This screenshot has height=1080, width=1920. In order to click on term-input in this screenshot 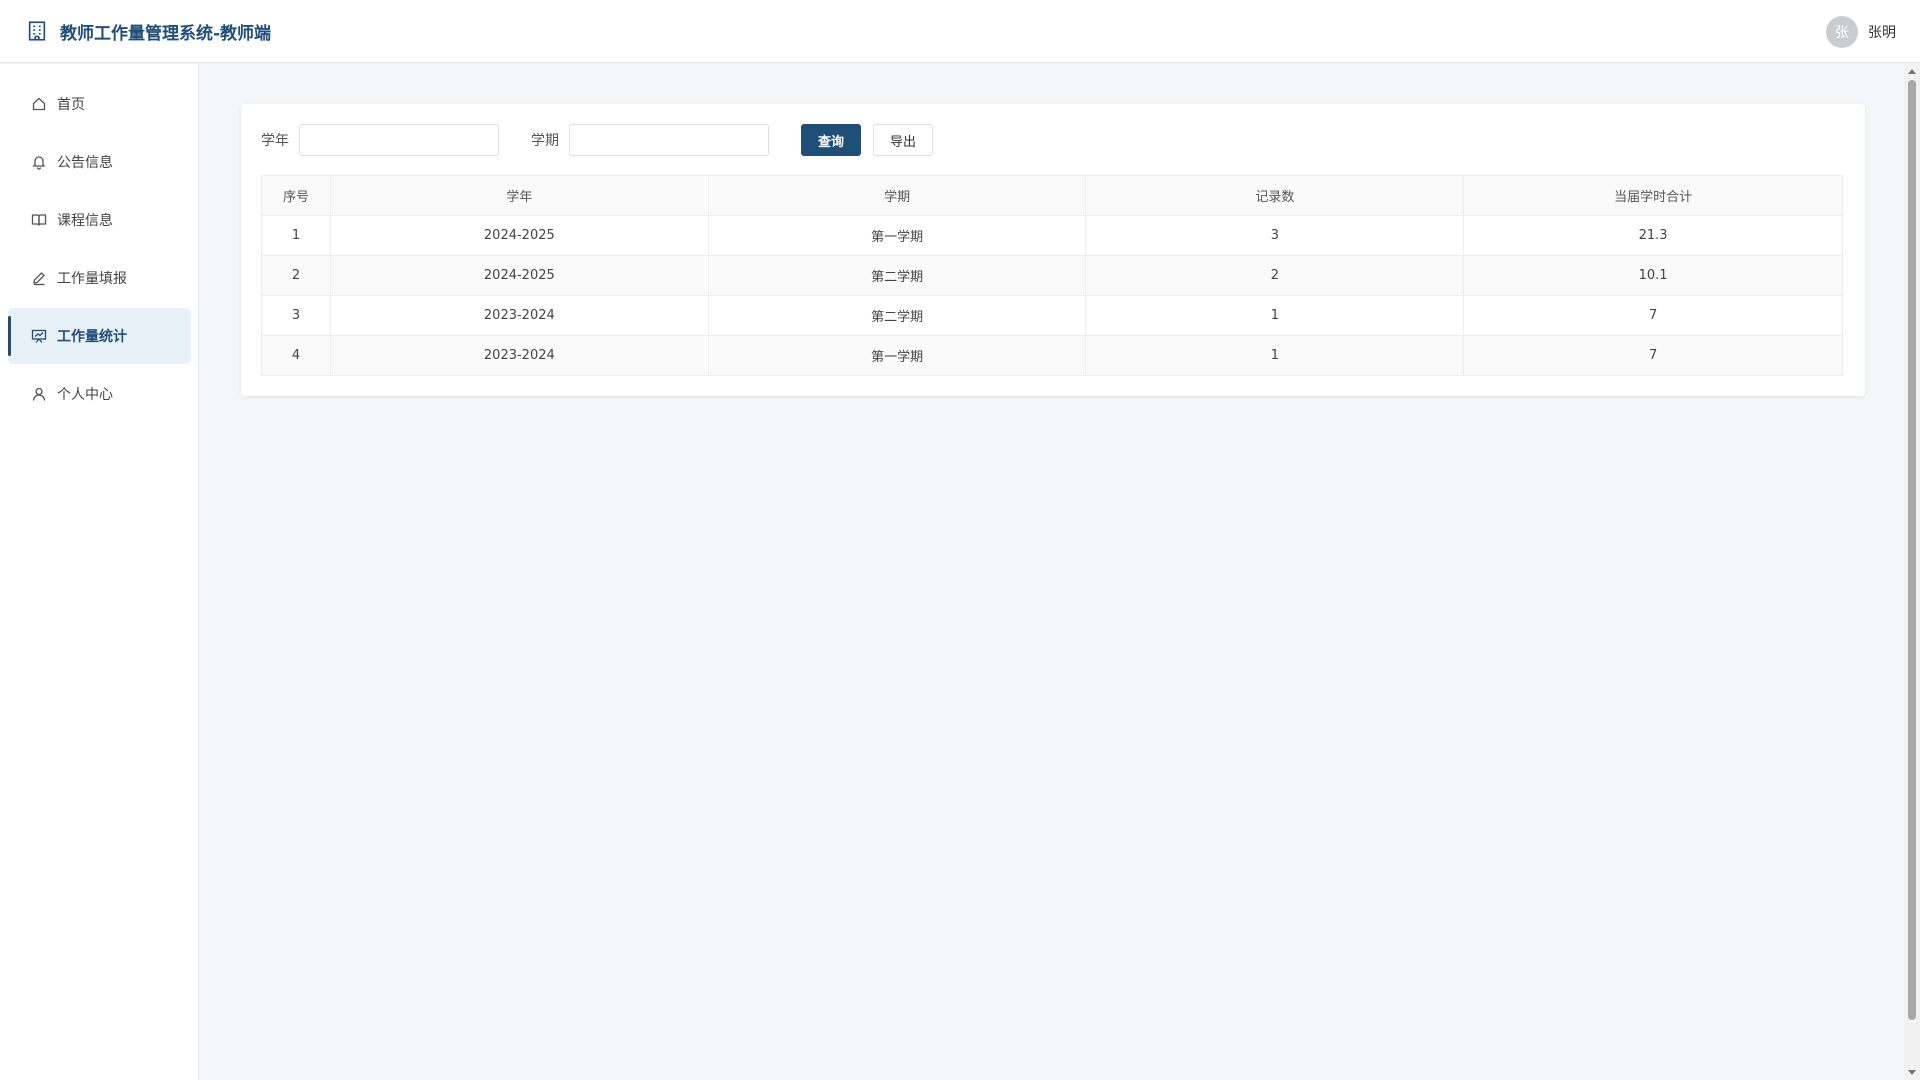, I will do `click(669, 140)`.